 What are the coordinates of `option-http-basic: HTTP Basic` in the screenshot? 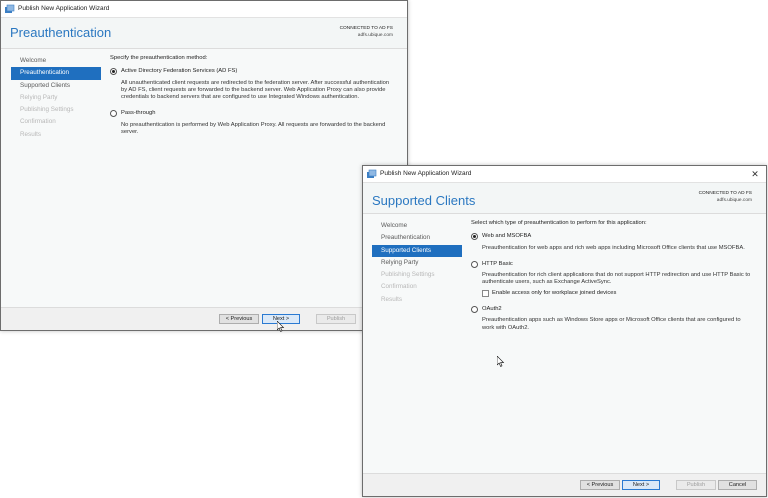 It's located at (611, 264).